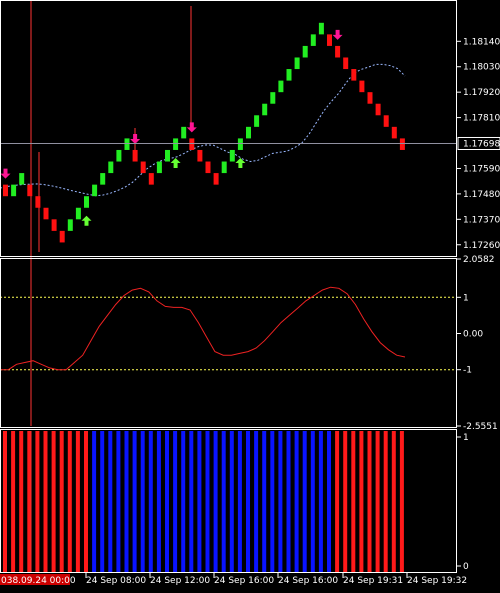  Describe the element at coordinates (308, 581) in the screenshot. I see `time-tick-label: 24 Sep 16:00` at that location.